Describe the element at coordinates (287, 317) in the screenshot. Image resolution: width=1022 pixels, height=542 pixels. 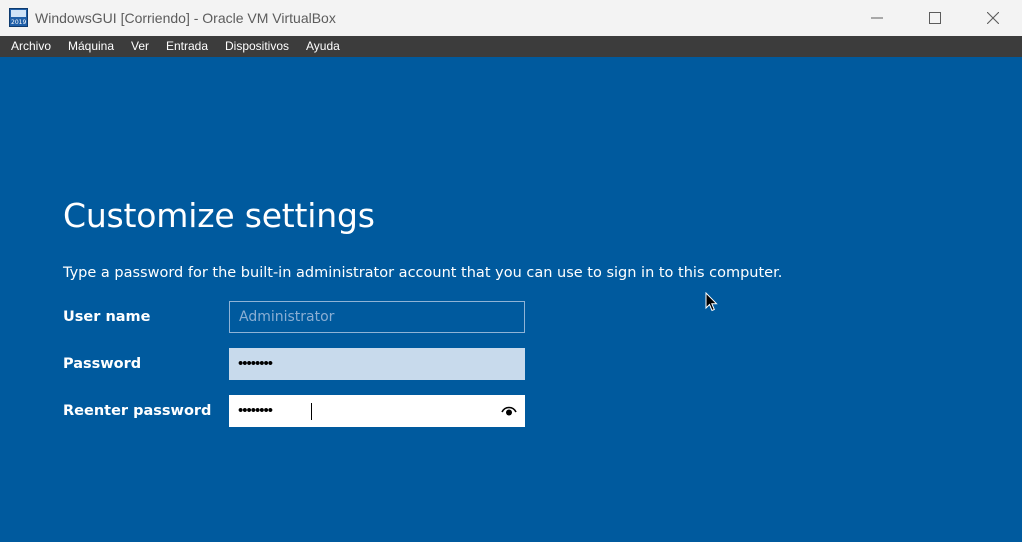
I see `username-placeholder: Administrator` at that location.